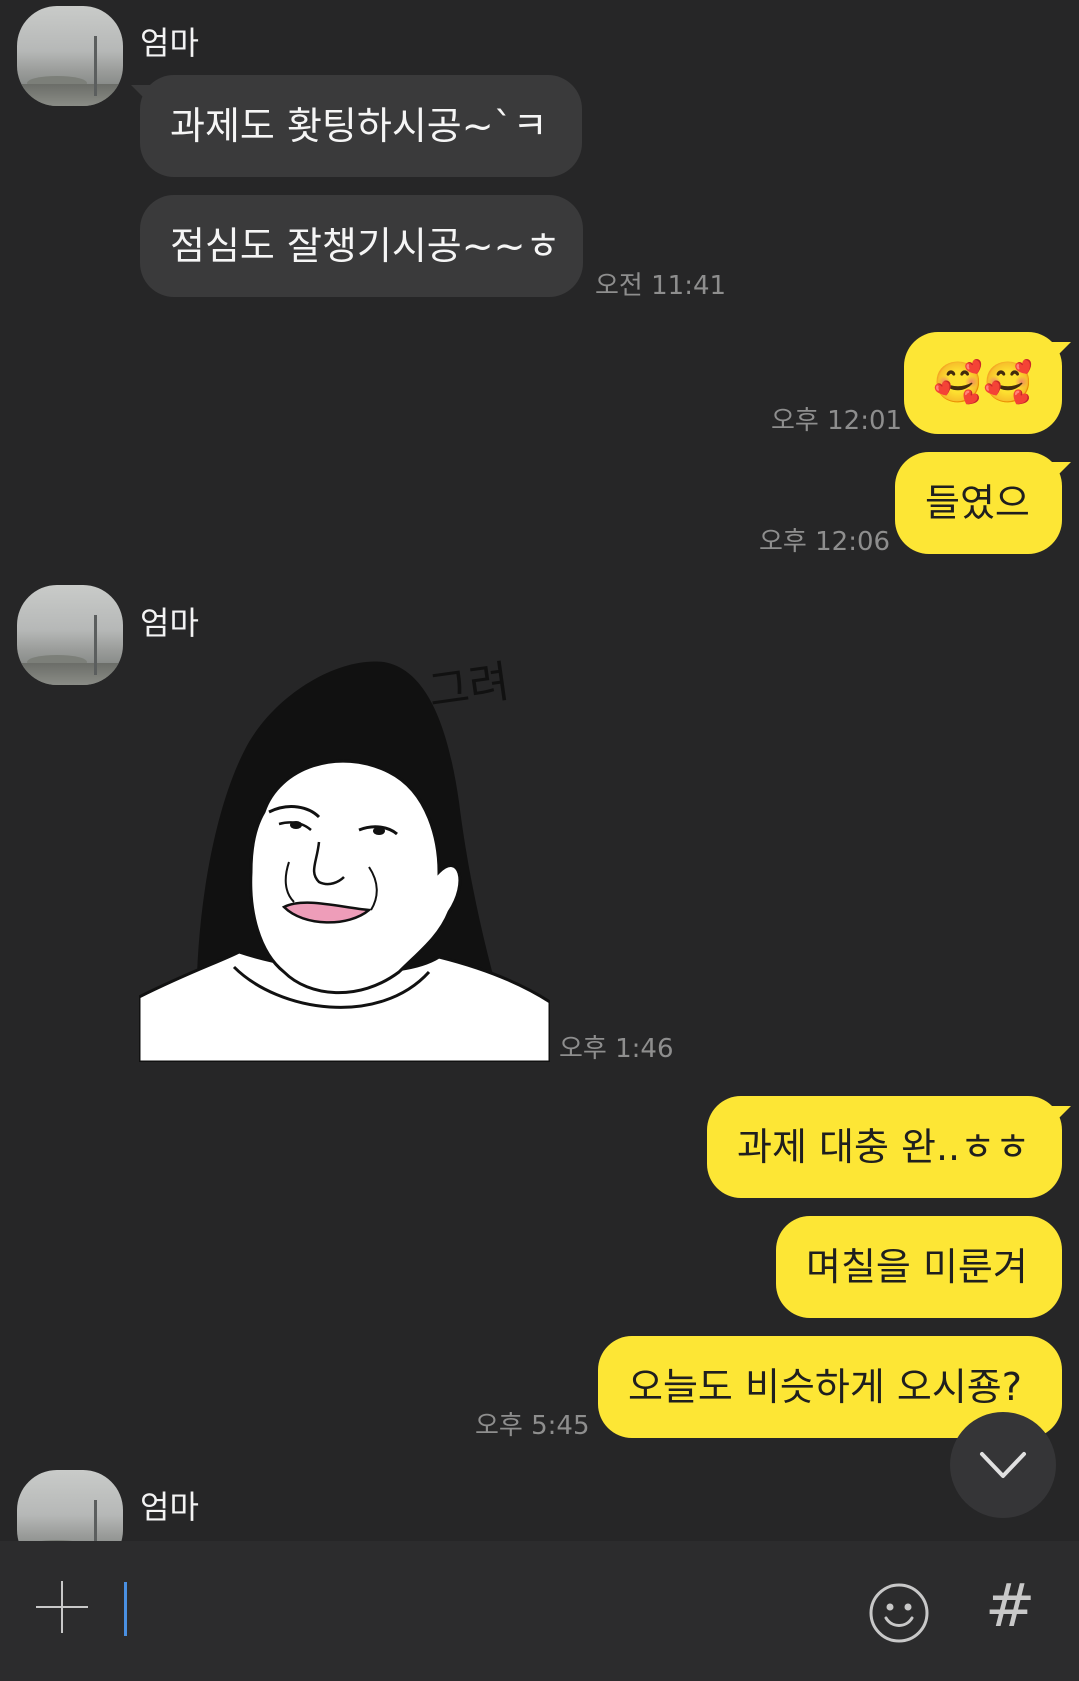  What do you see at coordinates (361, 126) in the screenshot?
I see `message-bubble: 과제도 홧팅하시공~`ㅋ` at bounding box center [361, 126].